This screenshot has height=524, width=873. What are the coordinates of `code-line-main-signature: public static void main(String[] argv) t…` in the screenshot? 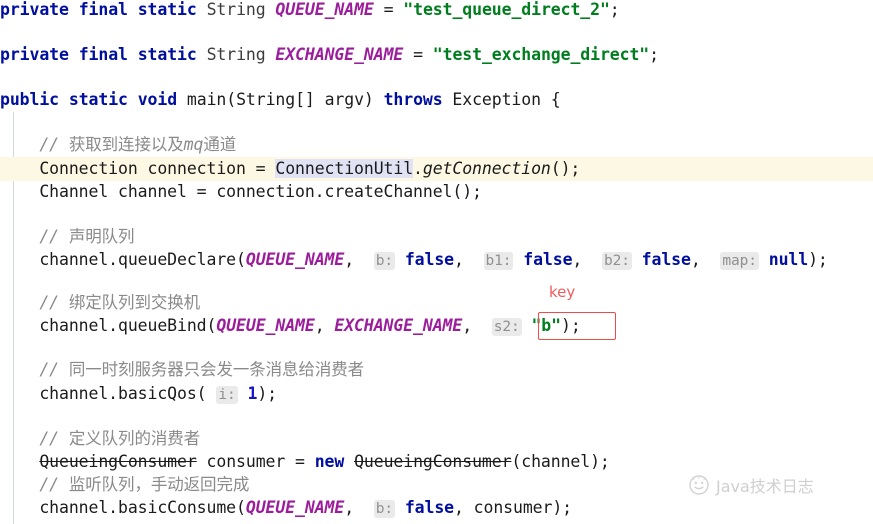 It's located at (436, 100).